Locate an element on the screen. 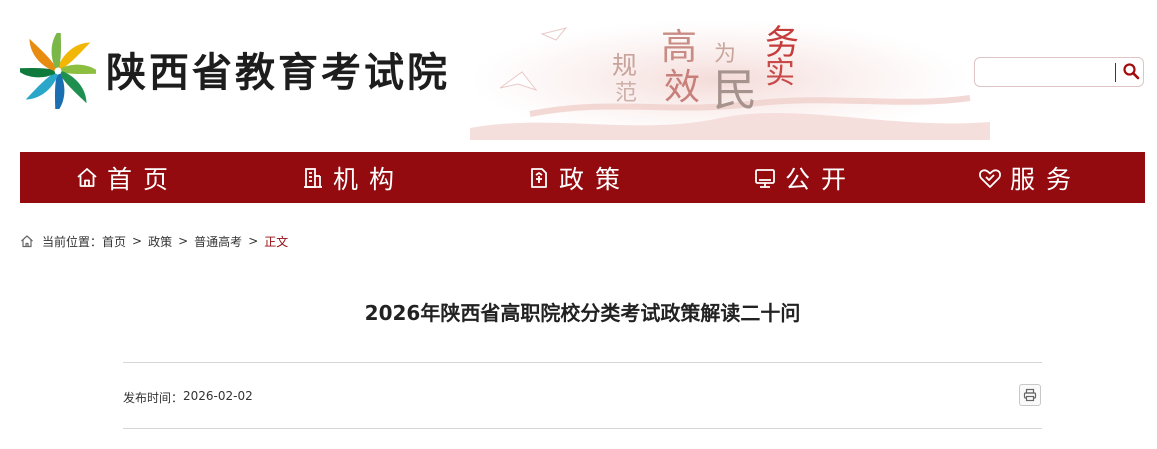 The height and width of the screenshot is (449, 1157). nav-item-service: 服务 is located at coordinates (1030, 177).